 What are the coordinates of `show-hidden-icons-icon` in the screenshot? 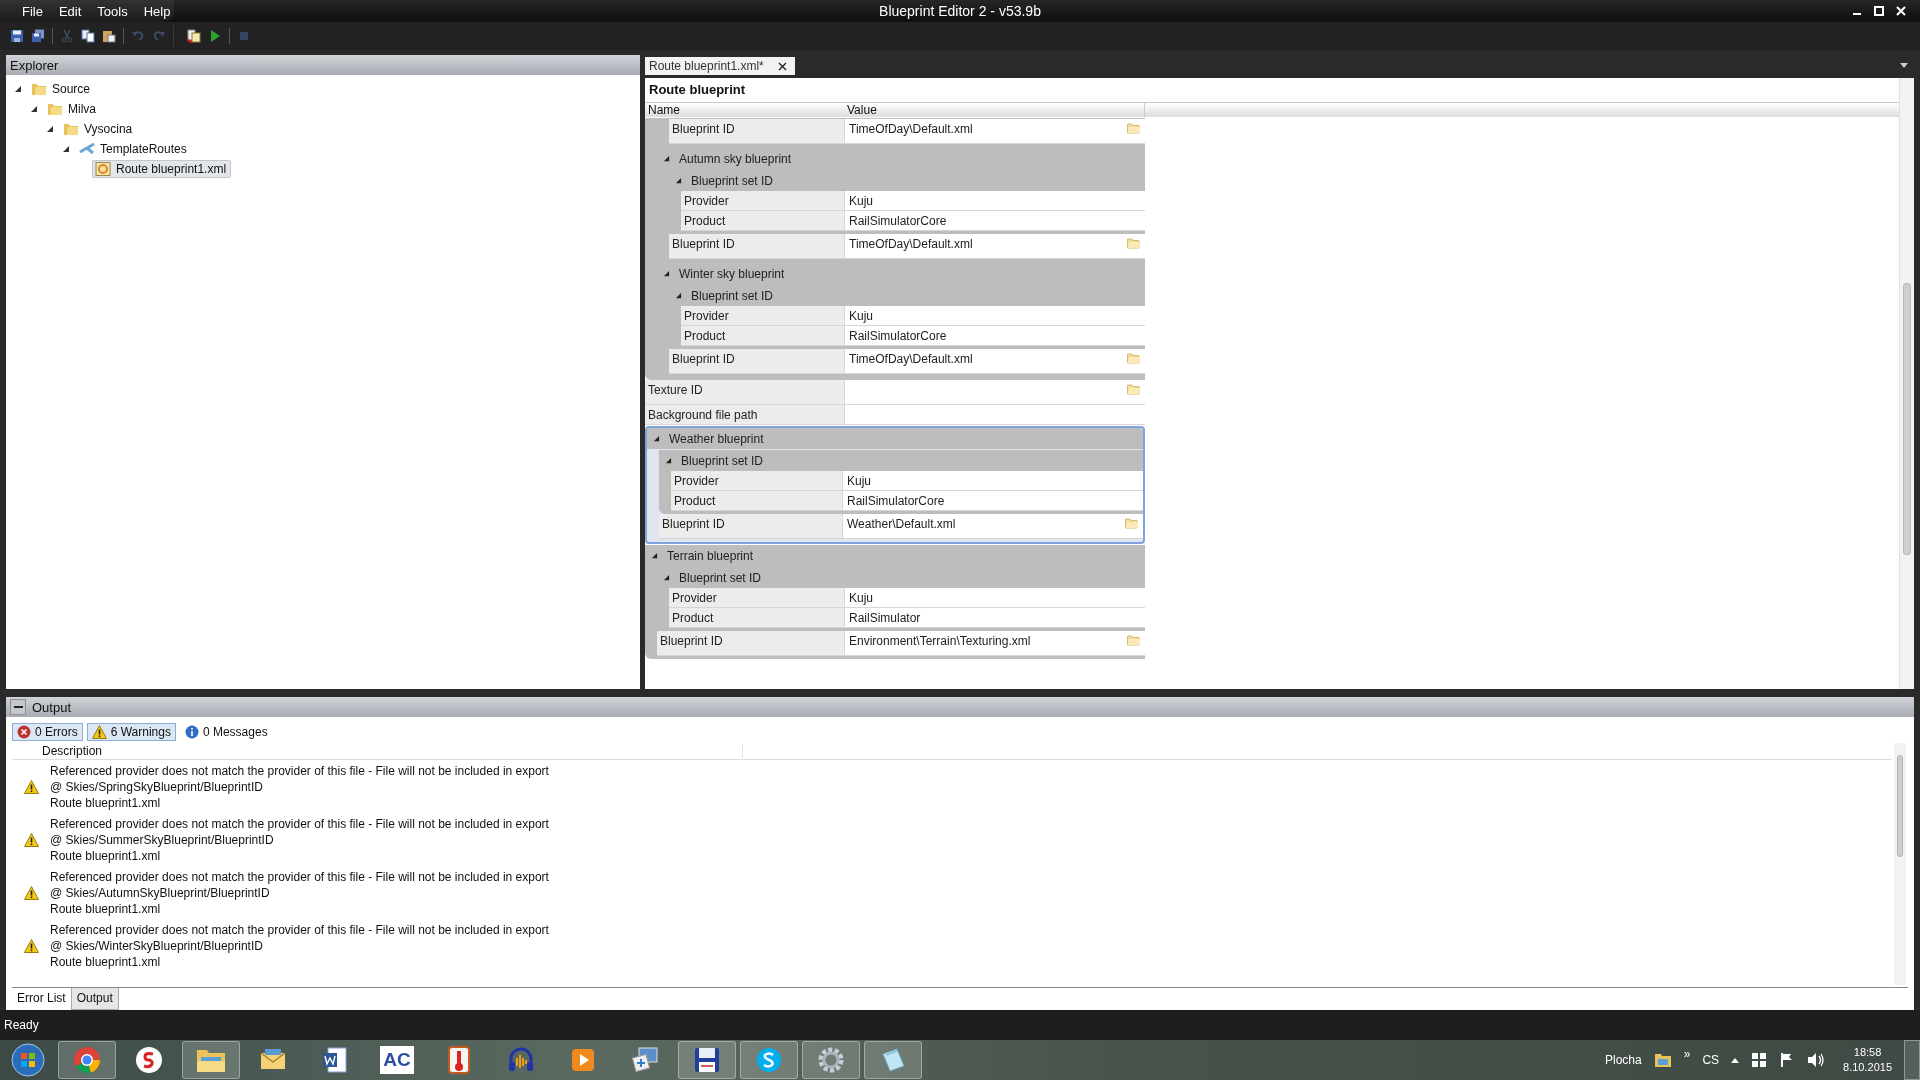 It's located at (1735, 1060).